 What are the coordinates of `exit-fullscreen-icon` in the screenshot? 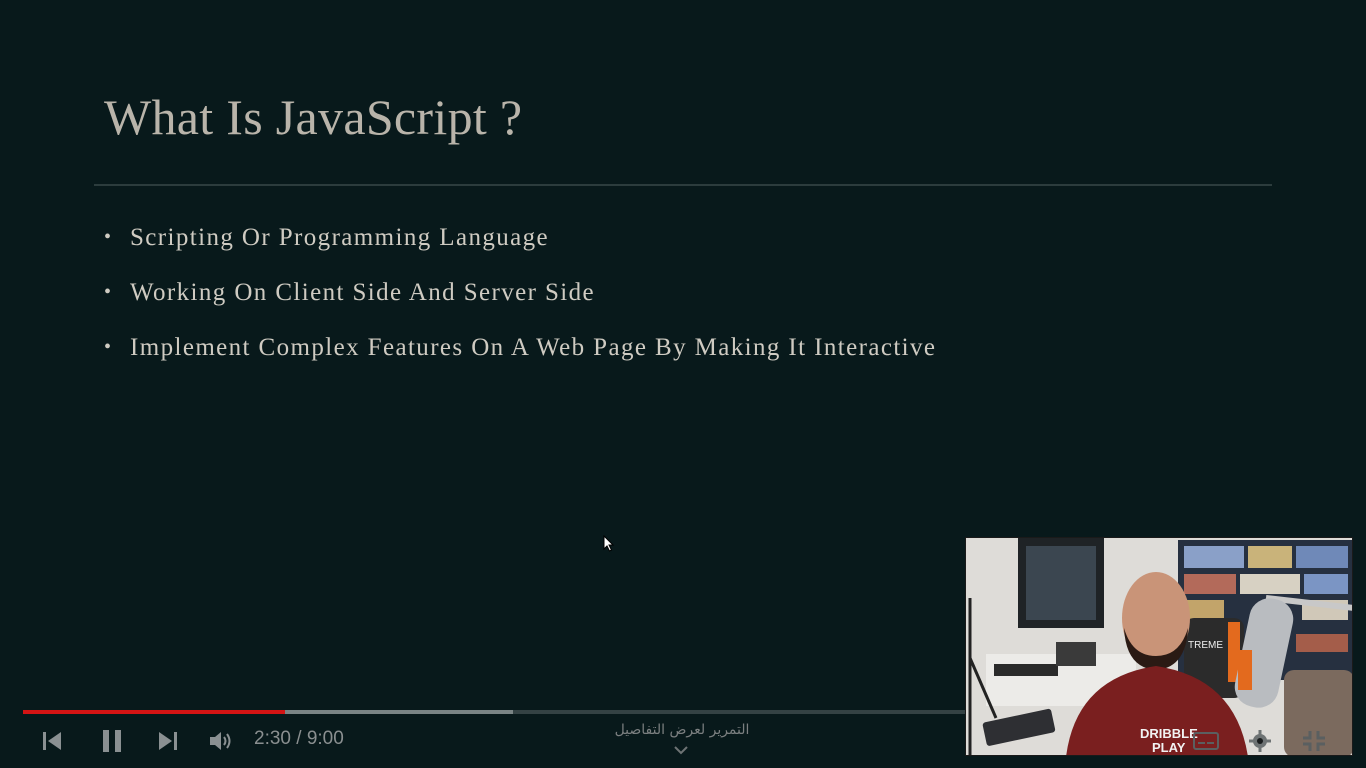 It's located at (1314, 741).